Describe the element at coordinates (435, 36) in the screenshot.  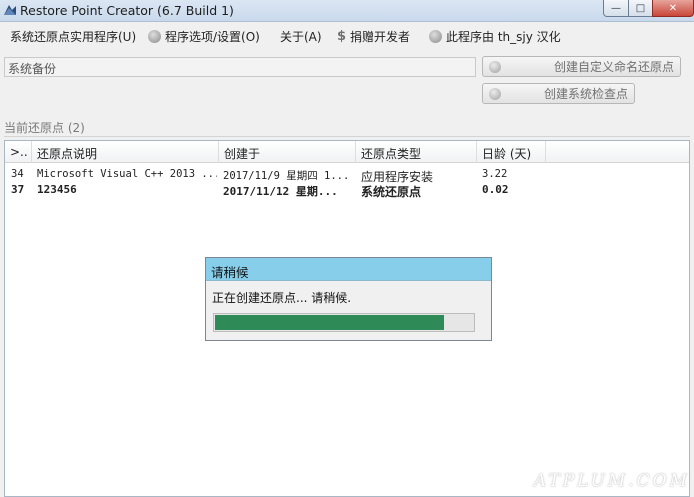
I see `info-icon` at that location.